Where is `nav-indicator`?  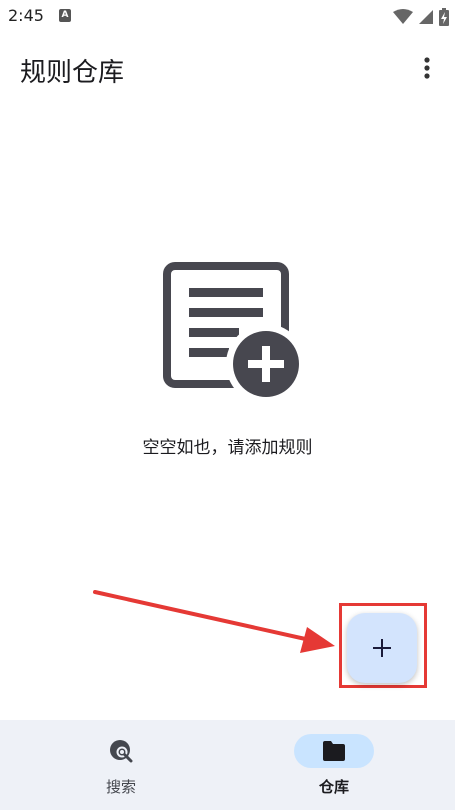
nav-indicator is located at coordinates (121, 751).